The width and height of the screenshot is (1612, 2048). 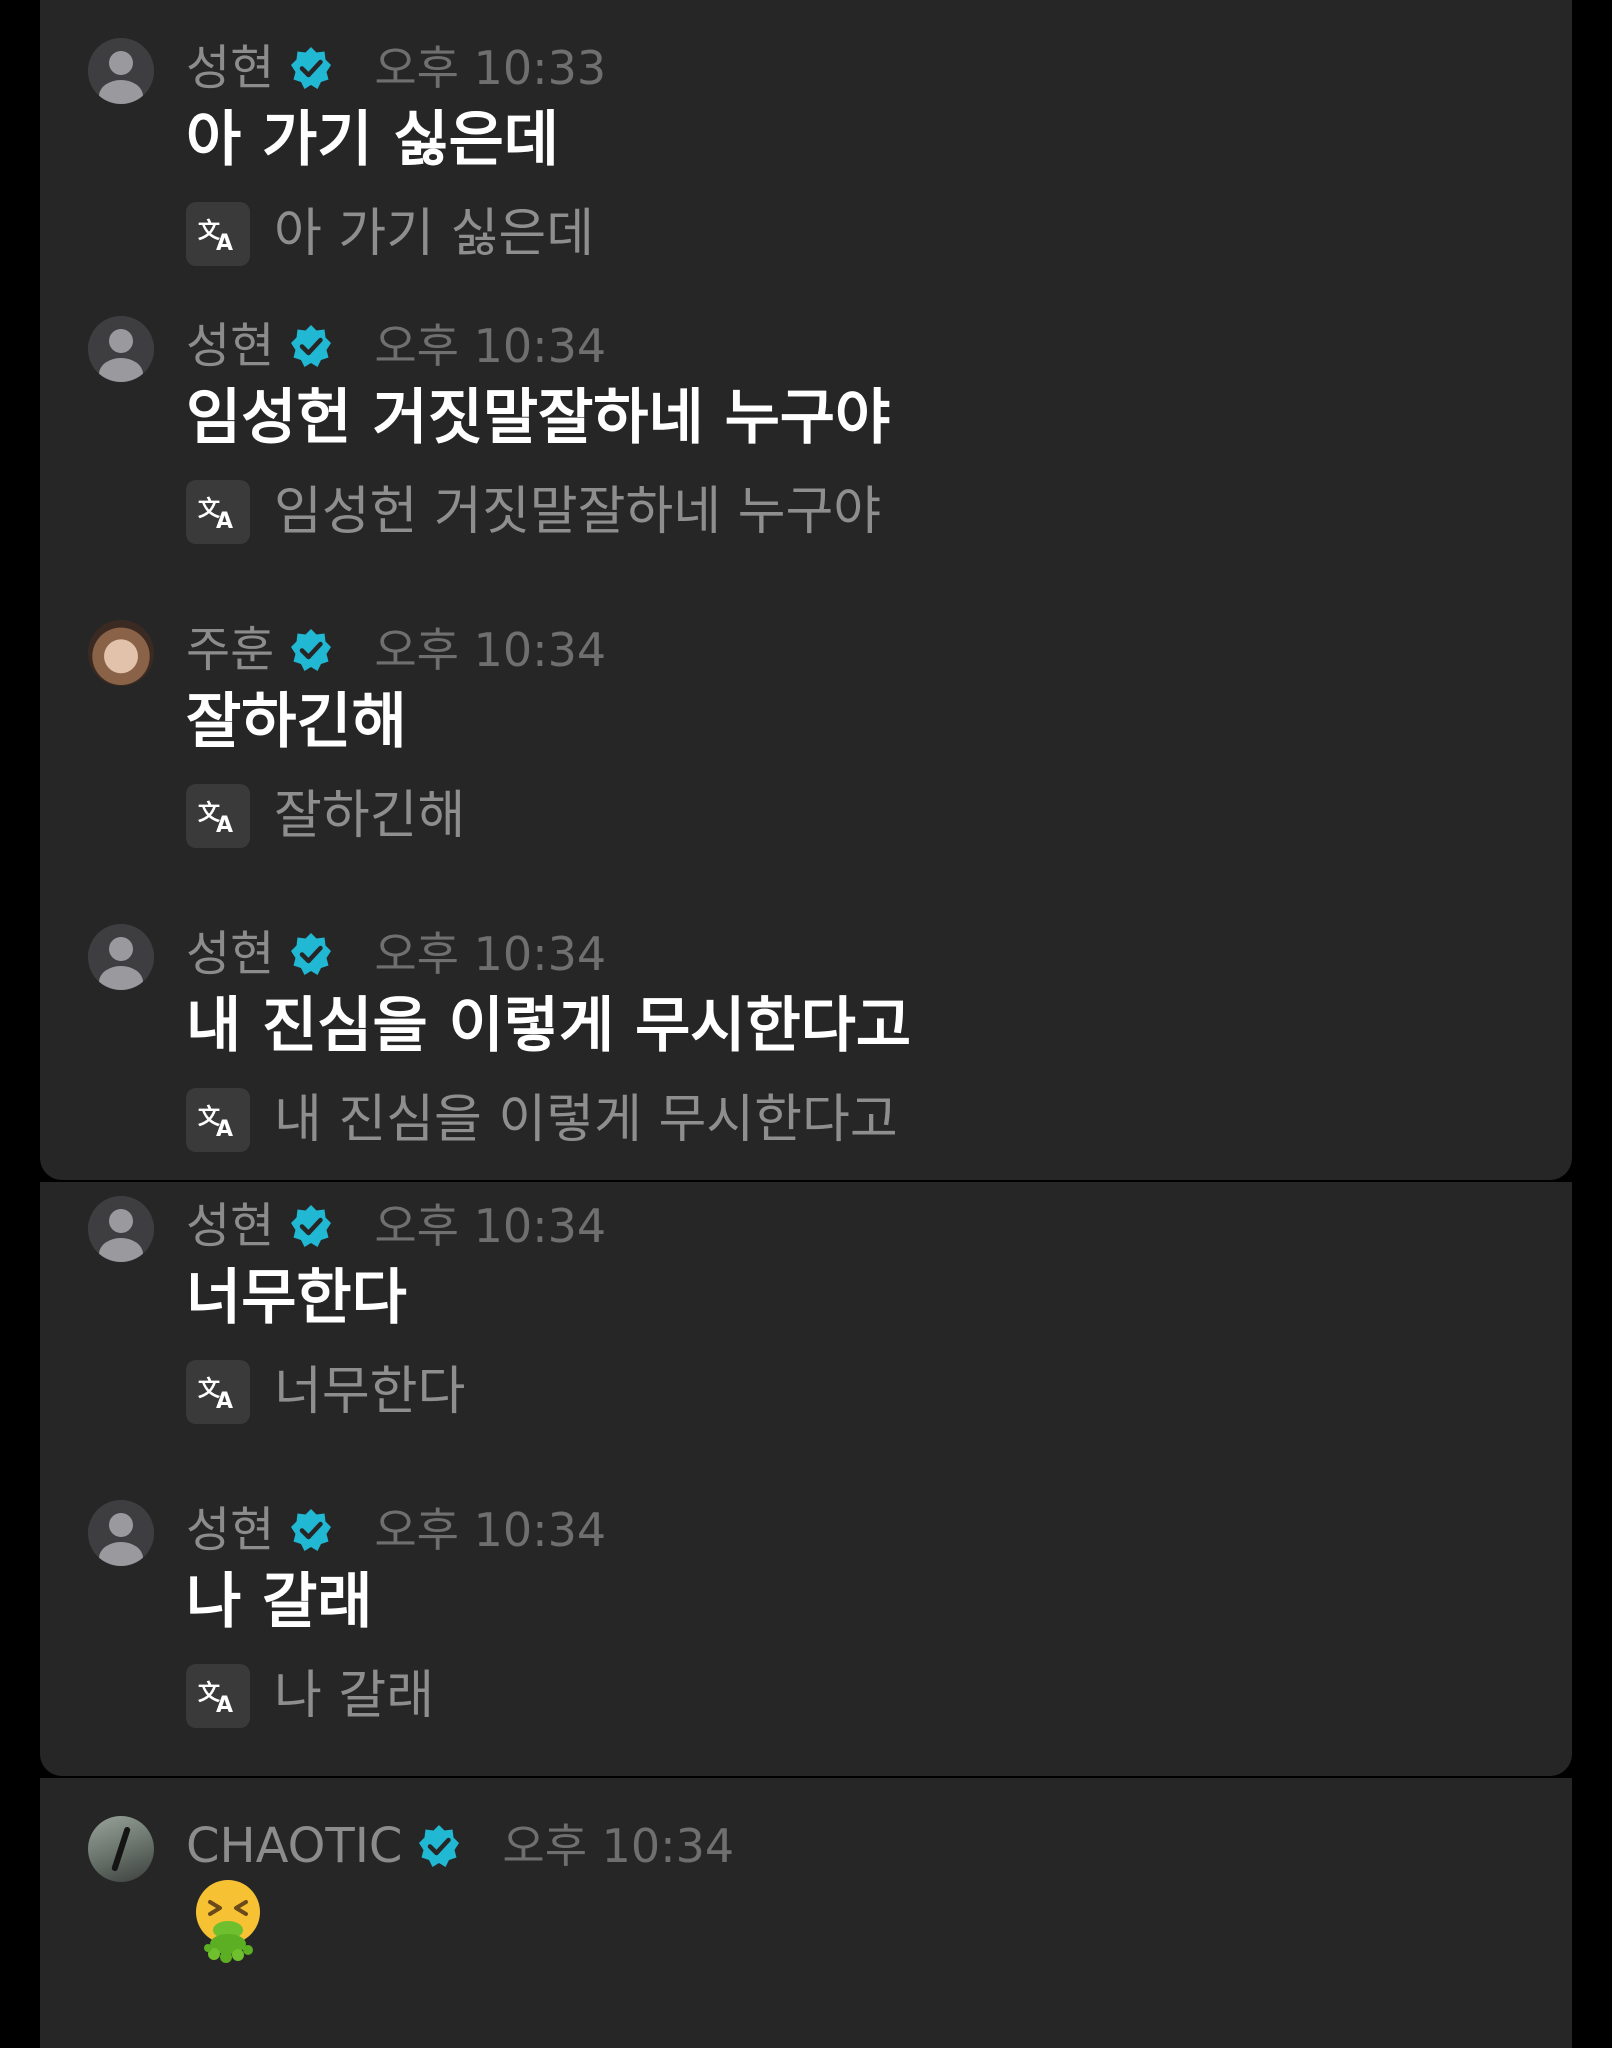 I want to click on chat-message: 성현 오후 10:34 나 갈래 文 A 나 갈래, so click(x=806, y=1597).